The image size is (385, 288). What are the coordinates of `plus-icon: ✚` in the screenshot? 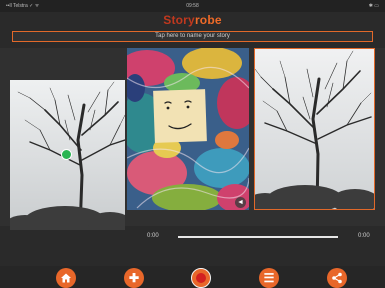 It's located at (134, 278).